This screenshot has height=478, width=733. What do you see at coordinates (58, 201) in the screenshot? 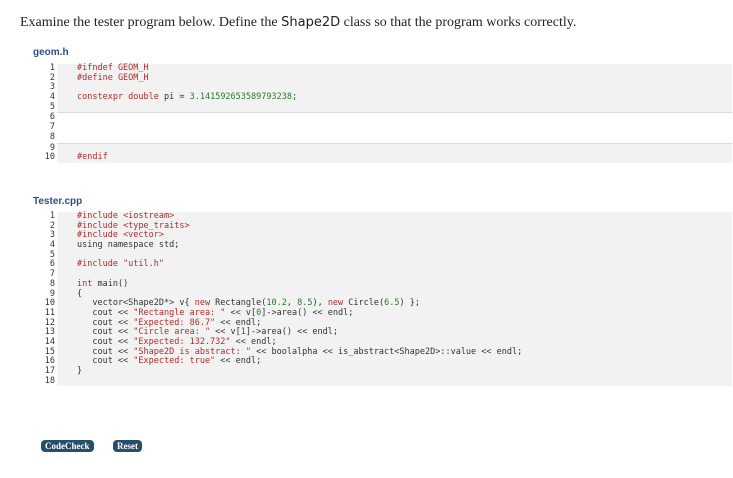
I see `tester-file-label: Tester.cpp` at bounding box center [58, 201].